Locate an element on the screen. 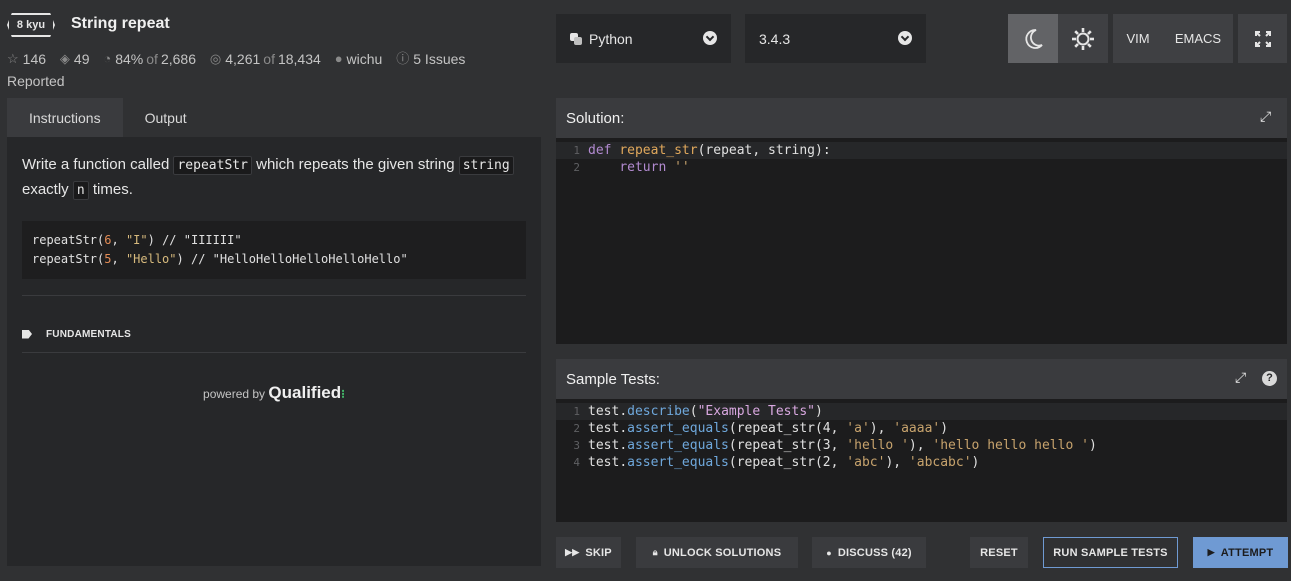  user-icon: ● is located at coordinates (338, 58).